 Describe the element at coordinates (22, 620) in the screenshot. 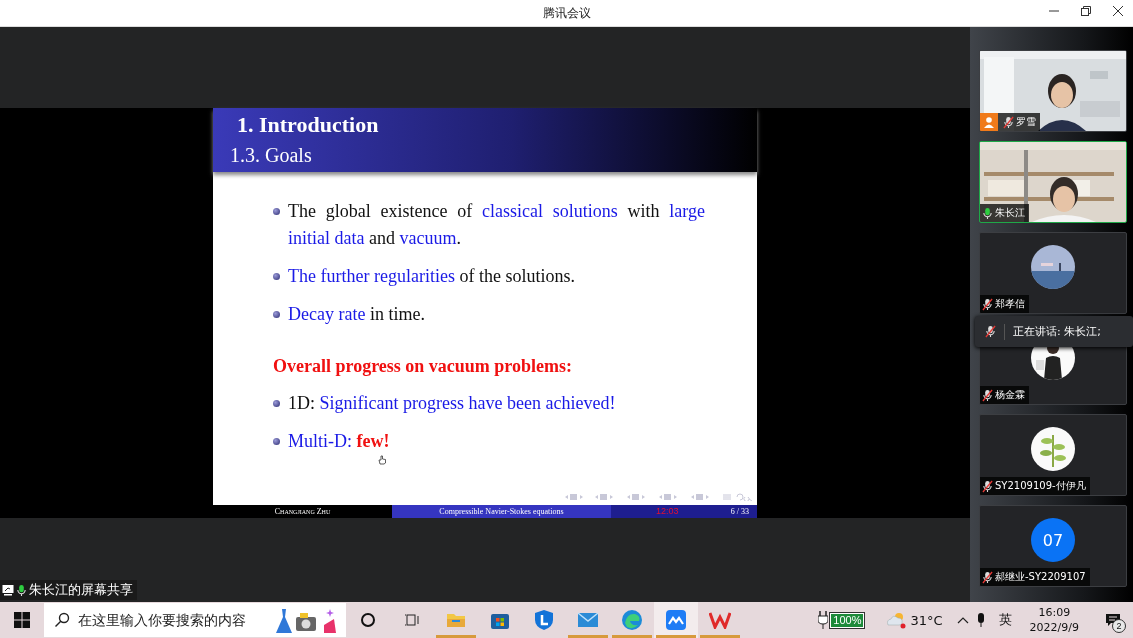

I see `windows-icon` at that location.